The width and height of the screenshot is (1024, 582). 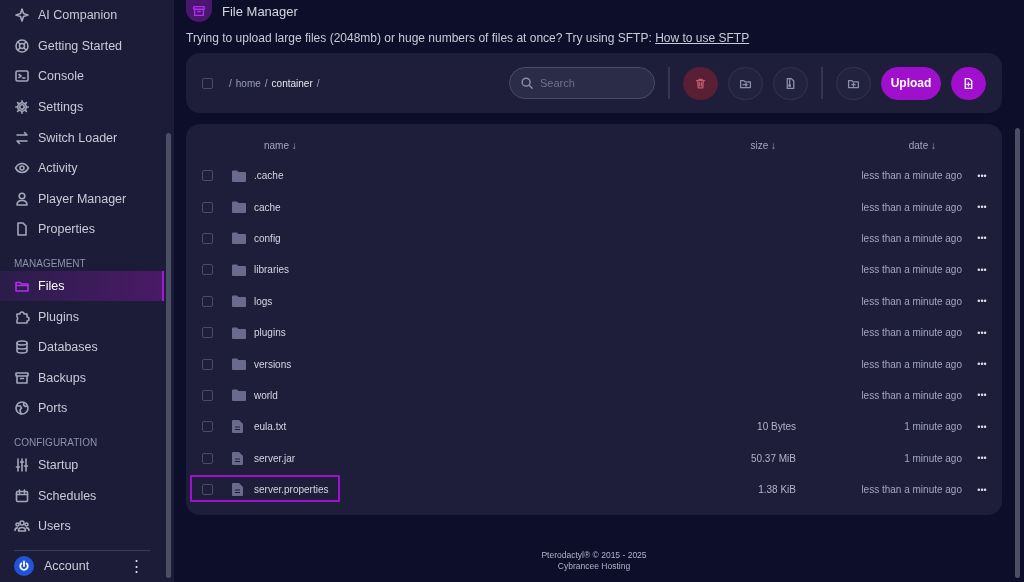 I want to click on hosting-name: Cybrancee Hosting, so click(x=594, y=566).